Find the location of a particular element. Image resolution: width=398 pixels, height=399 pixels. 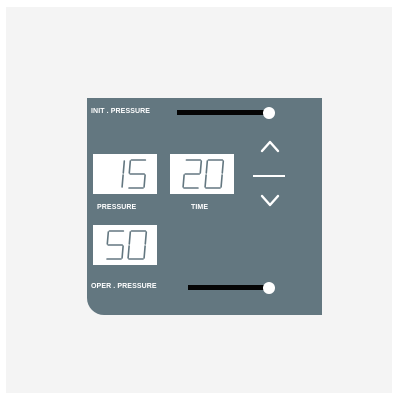

init-pressure-label: INIT . PRESSURE is located at coordinates (121, 111).